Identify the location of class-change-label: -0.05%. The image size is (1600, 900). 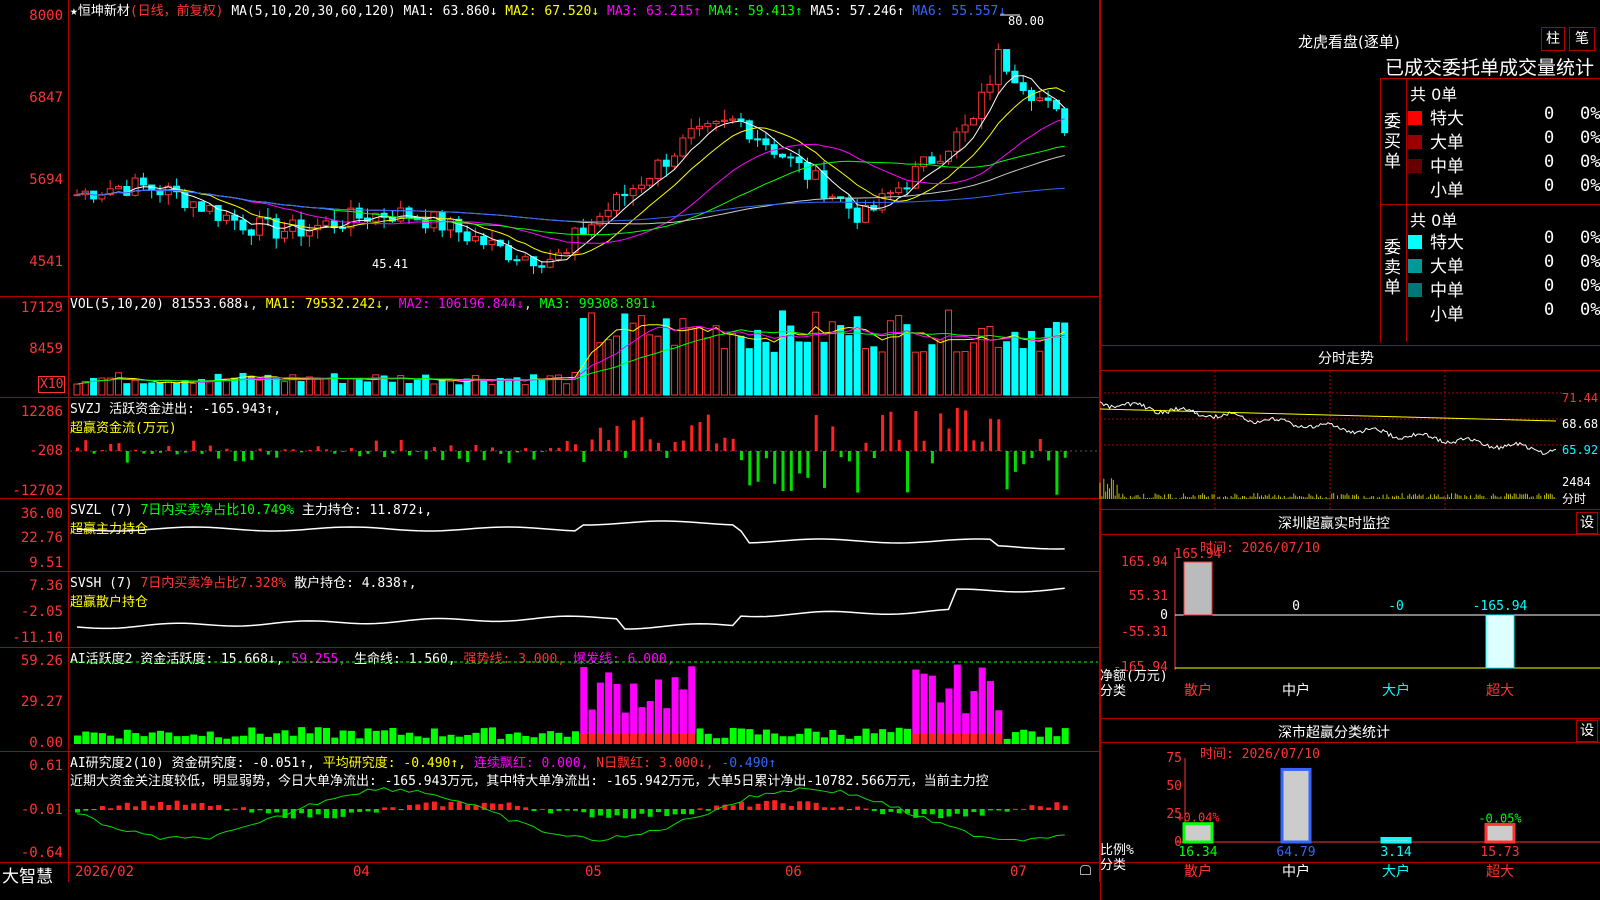
(1500, 818).